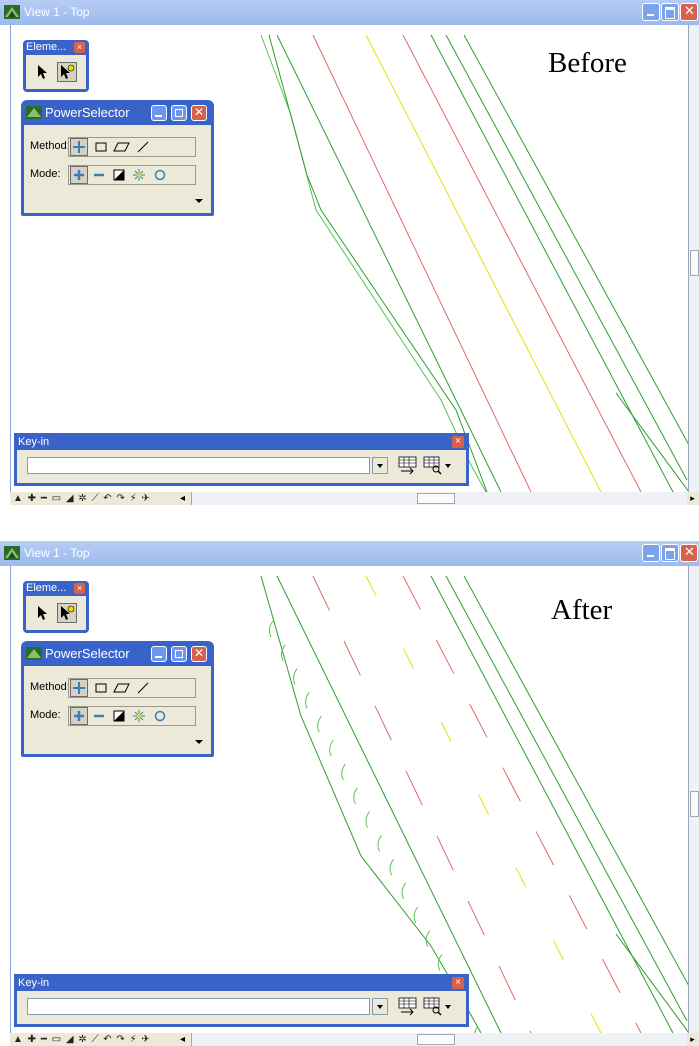 Image resolution: width=699 pixels, height=1046 pixels. I want to click on keyin-title: Key-in, so click(34, 983).